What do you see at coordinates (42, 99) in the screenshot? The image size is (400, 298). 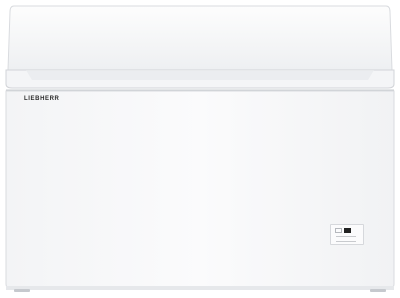 I see `brand-logo: LIEBHERR` at bounding box center [42, 99].